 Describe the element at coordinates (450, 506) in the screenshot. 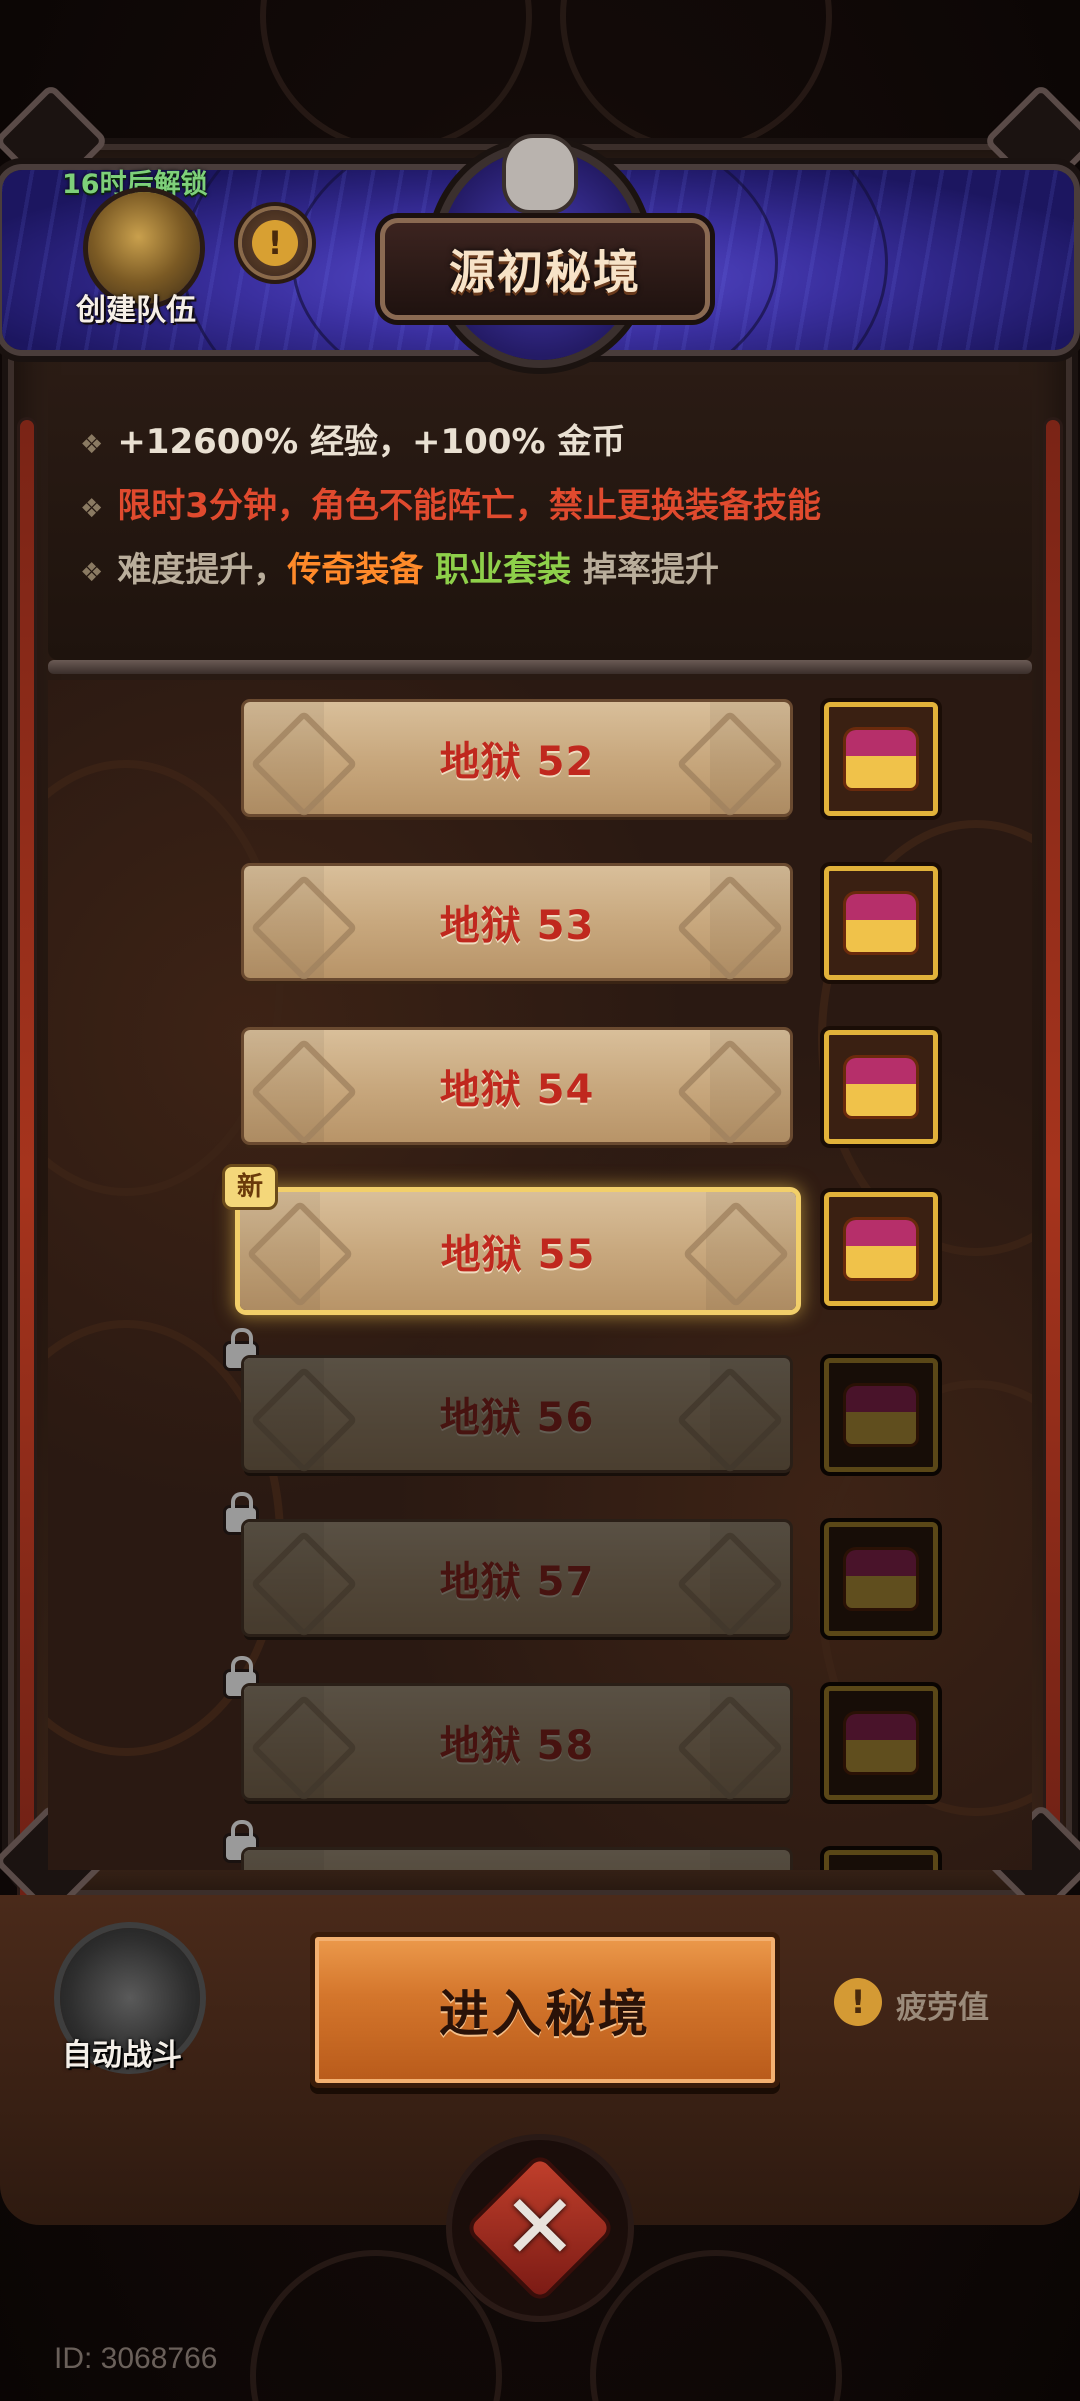

I see `info-line-rules: ❖ 限时3分钟，角色不能阵亡，禁止更换装备技能` at that location.